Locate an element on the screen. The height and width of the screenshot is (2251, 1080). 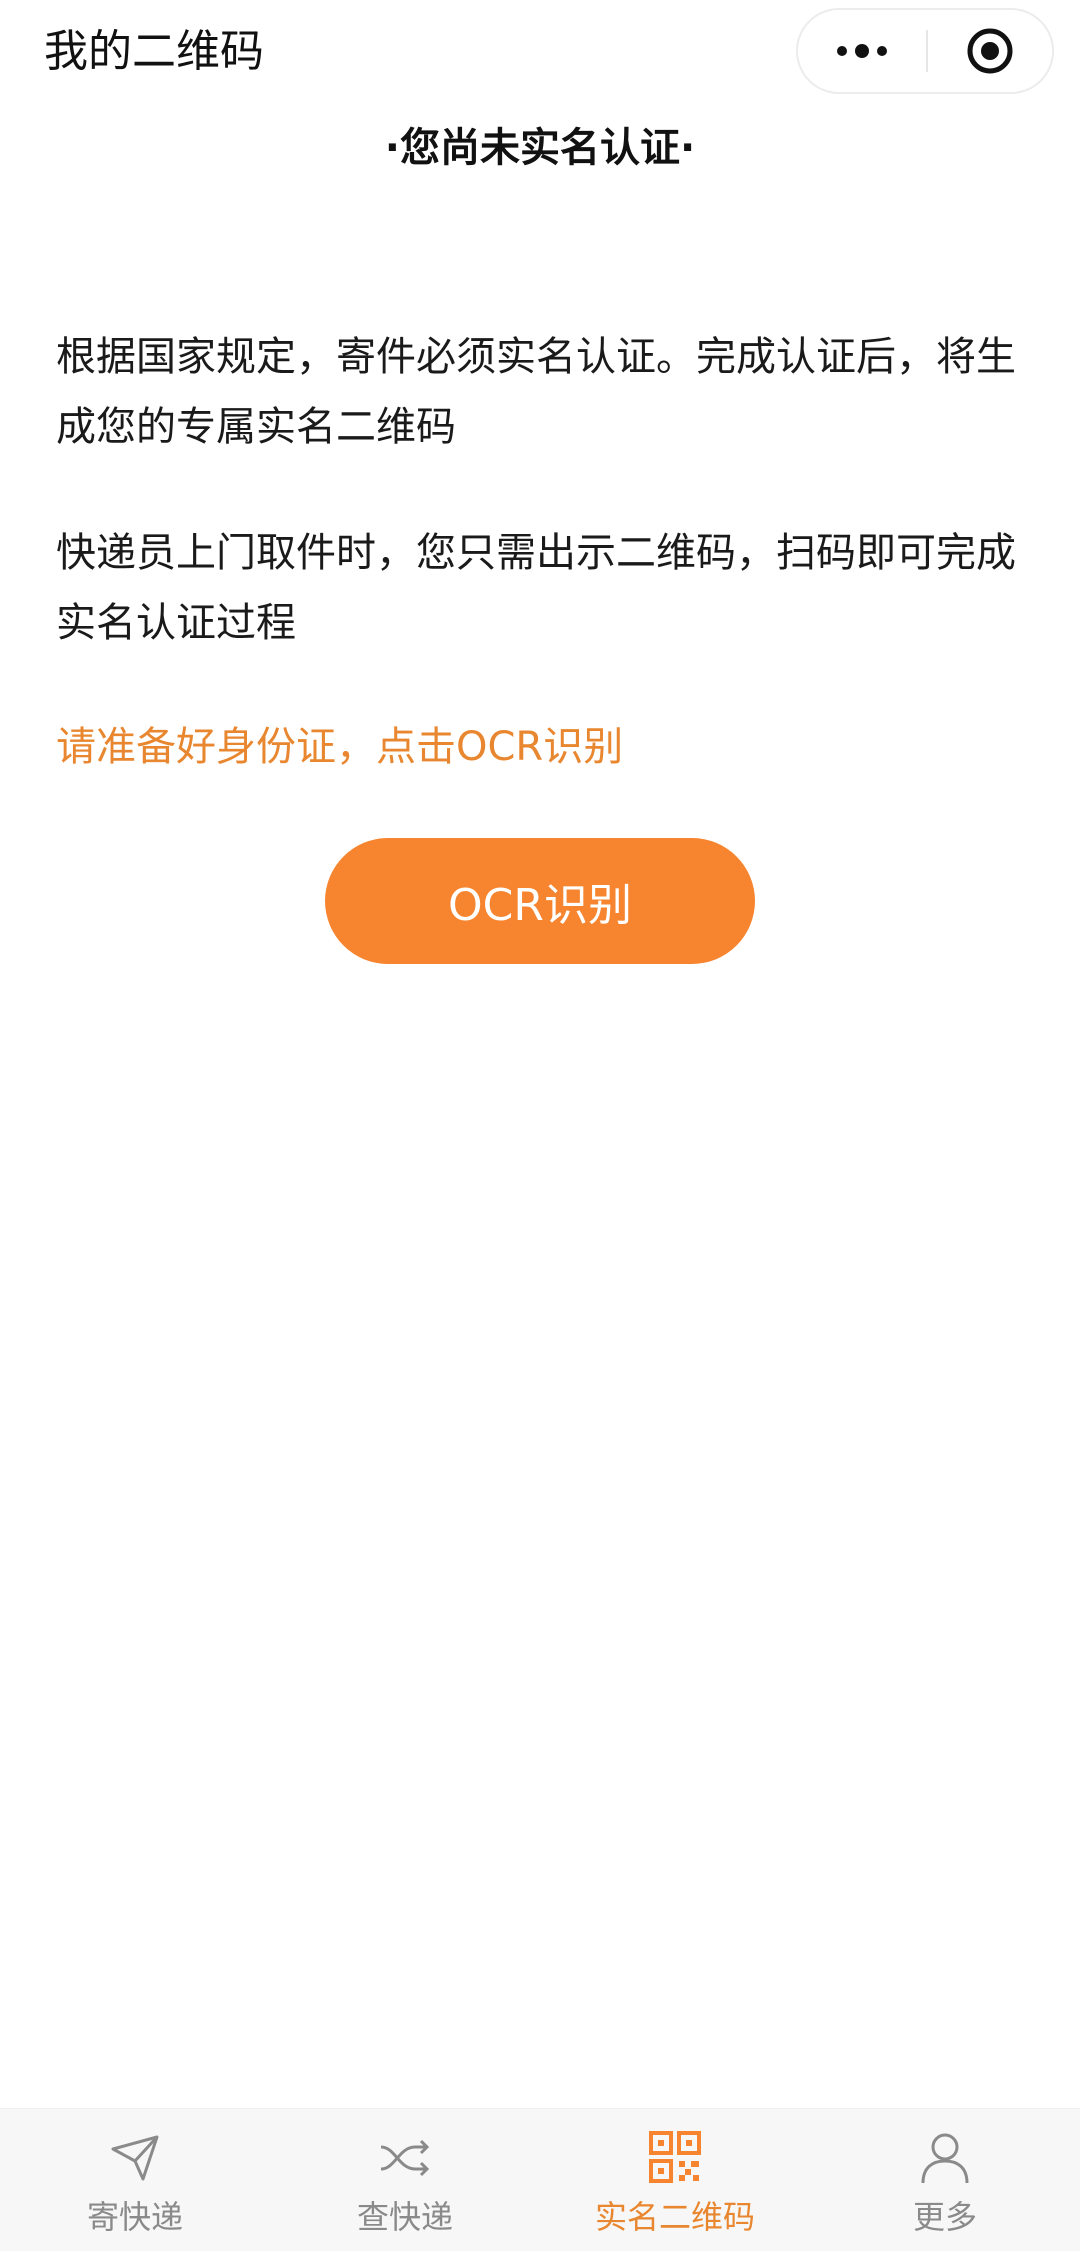
ocr-button: OCR识别 is located at coordinates (540, 901).